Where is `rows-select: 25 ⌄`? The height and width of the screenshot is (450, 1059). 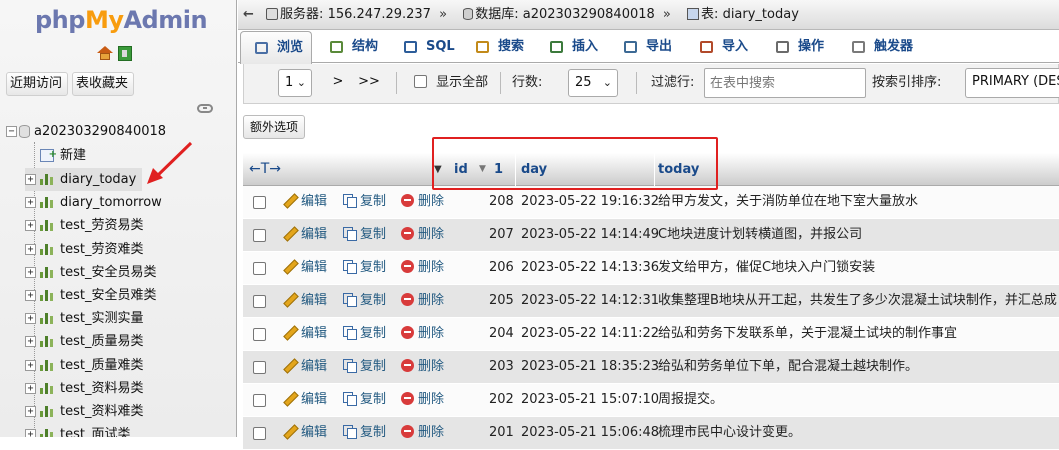
rows-select: 25 ⌄ is located at coordinates (593, 83).